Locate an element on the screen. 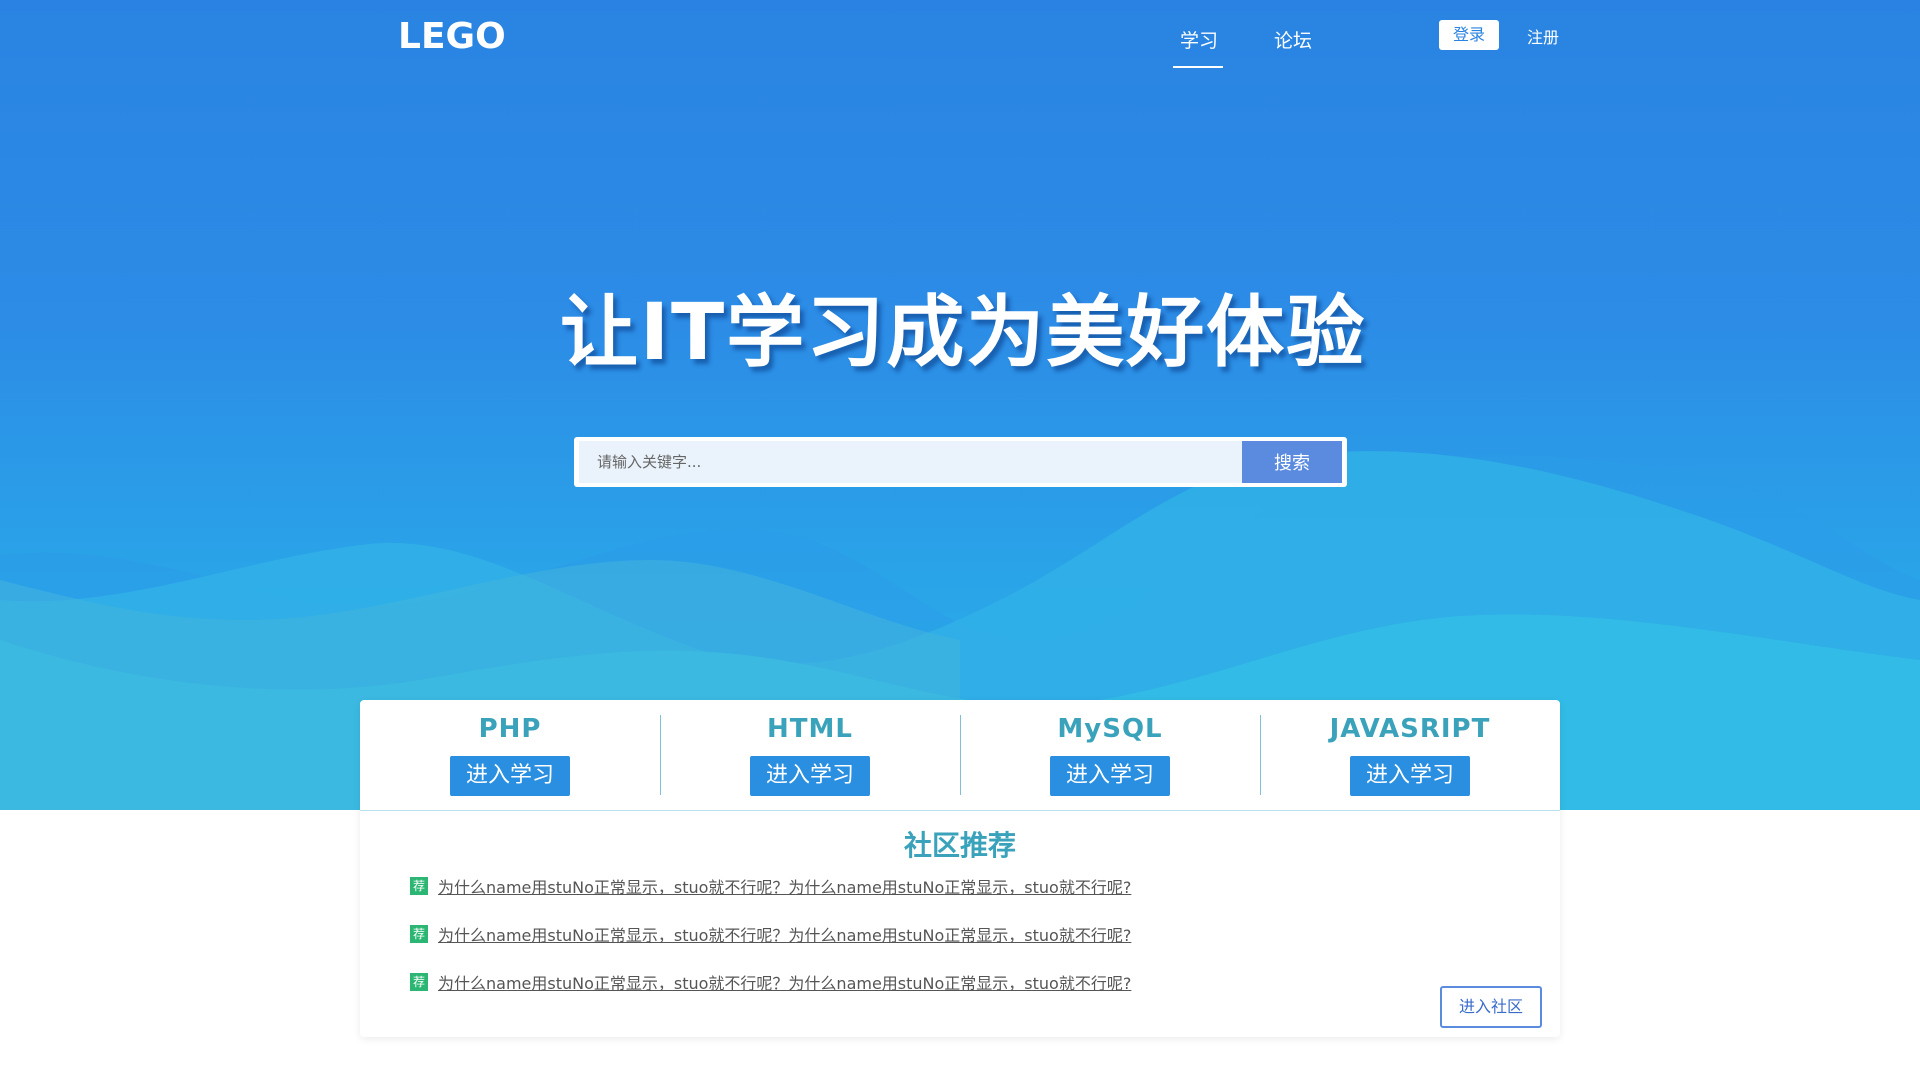 The height and width of the screenshot is (1080, 1920). search-bar: 搜索 is located at coordinates (960, 462).